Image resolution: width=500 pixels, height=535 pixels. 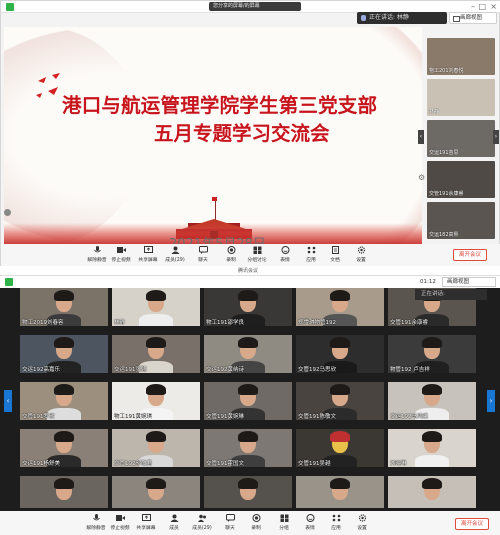 I want to click on participant-tile: 物管192 卢吉祥, so click(x=432, y=354).